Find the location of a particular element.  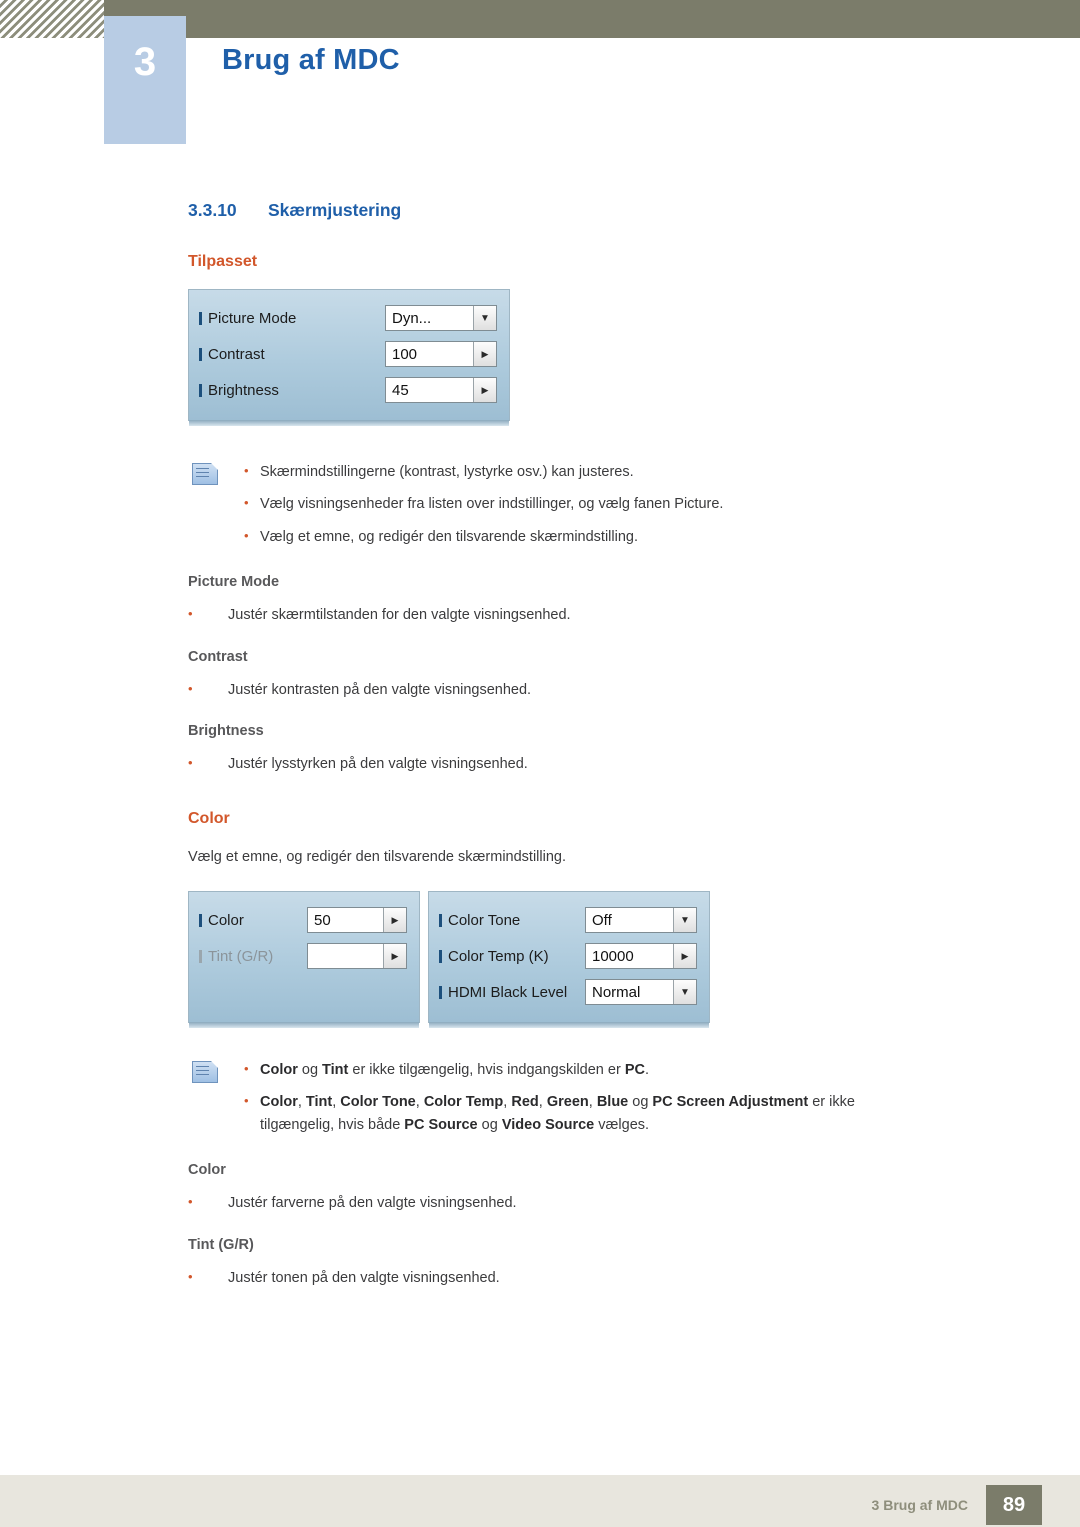

picture-mode-label: Picture Mode is located at coordinates (247, 318).